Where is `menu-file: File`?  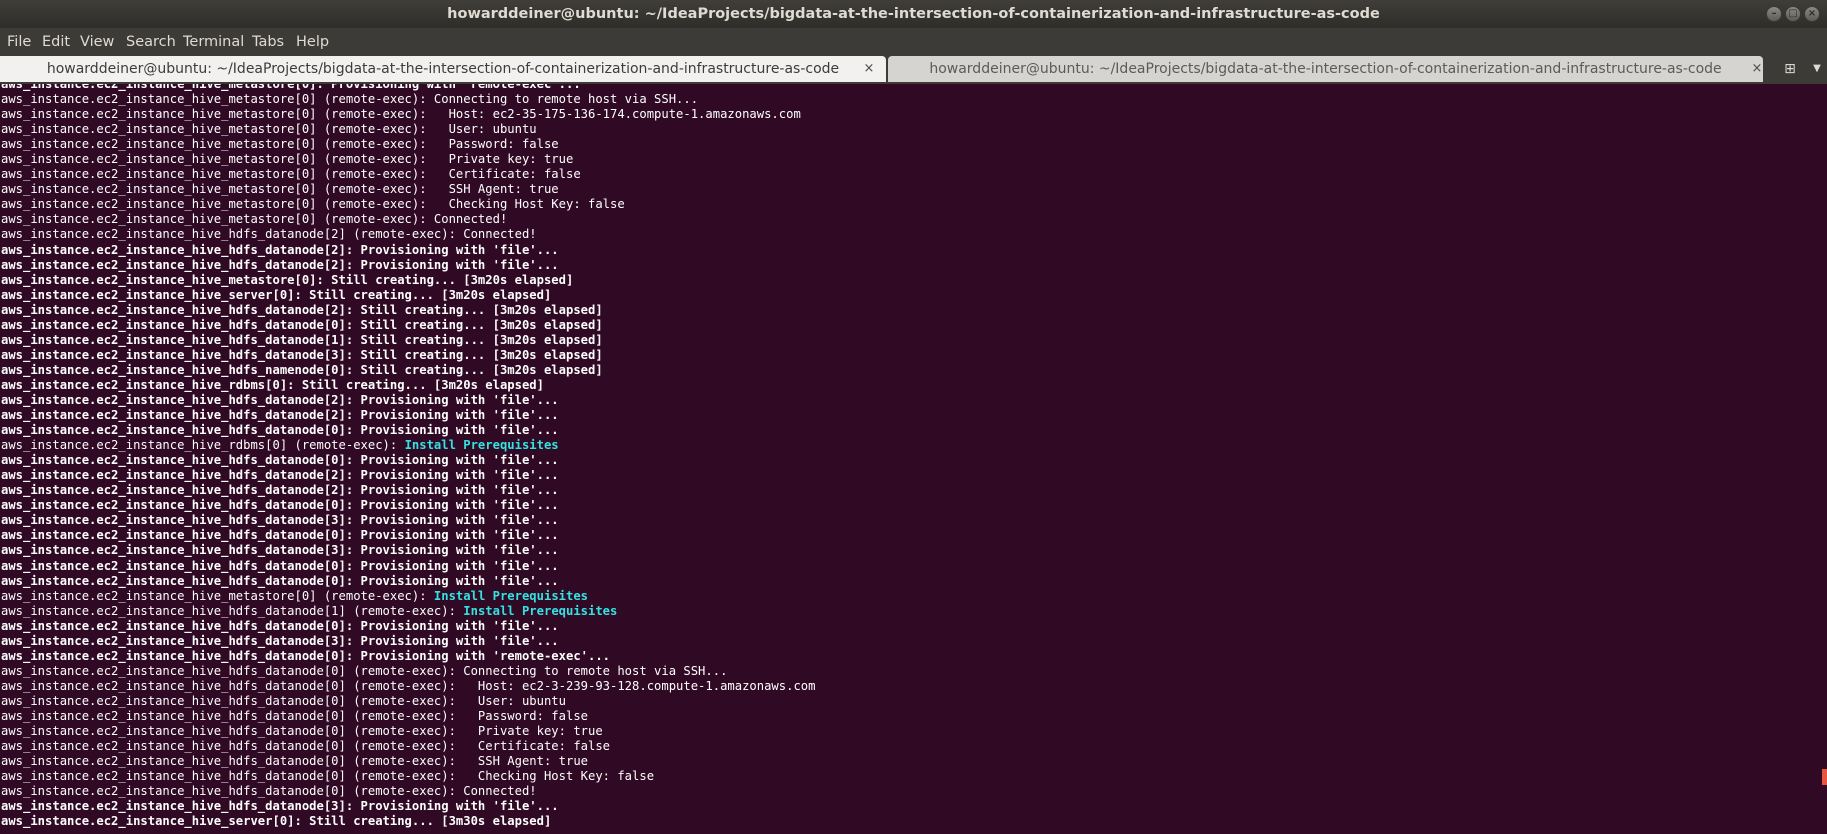
menu-file: File is located at coordinates (19, 42).